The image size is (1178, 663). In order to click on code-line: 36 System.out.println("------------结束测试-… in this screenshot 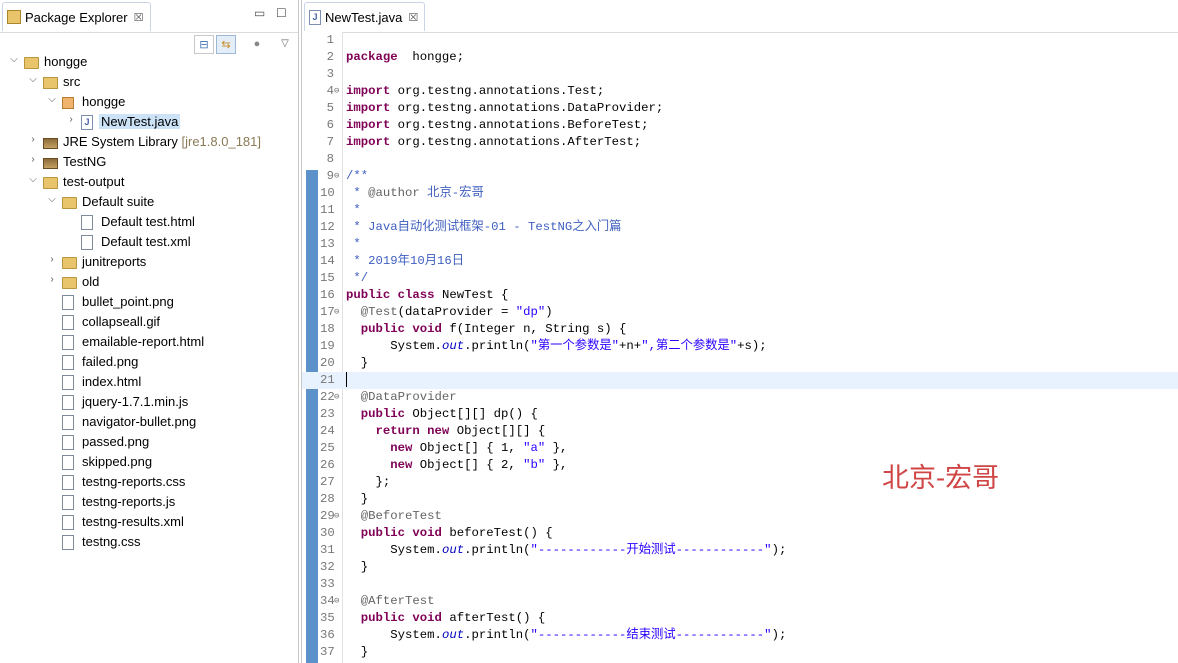, I will do `click(740, 635)`.